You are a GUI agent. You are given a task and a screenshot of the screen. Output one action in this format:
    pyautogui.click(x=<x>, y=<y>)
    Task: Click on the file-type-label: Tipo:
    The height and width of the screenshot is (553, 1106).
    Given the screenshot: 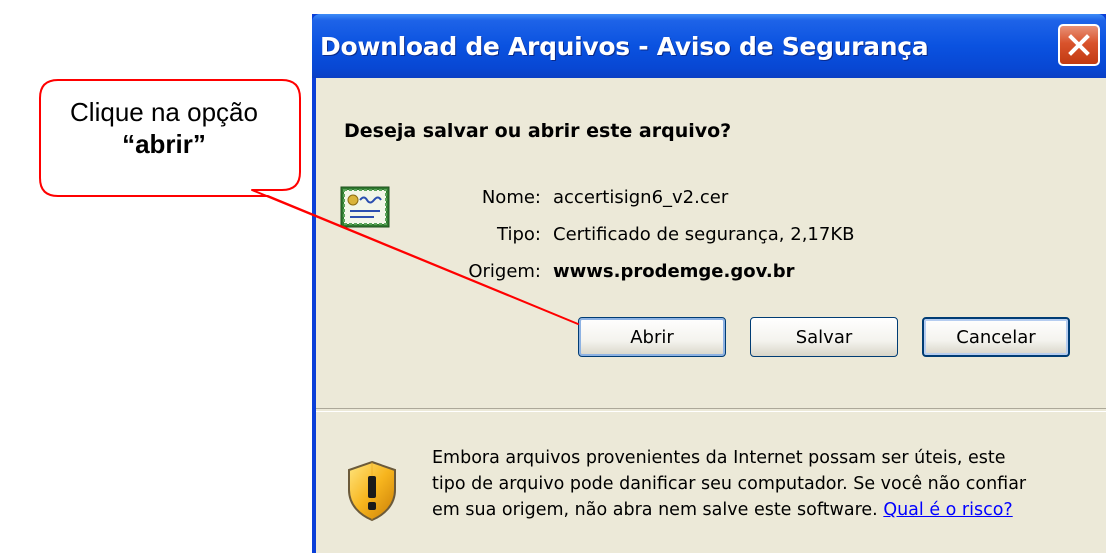 What is the action you would take?
    pyautogui.click(x=519, y=234)
    